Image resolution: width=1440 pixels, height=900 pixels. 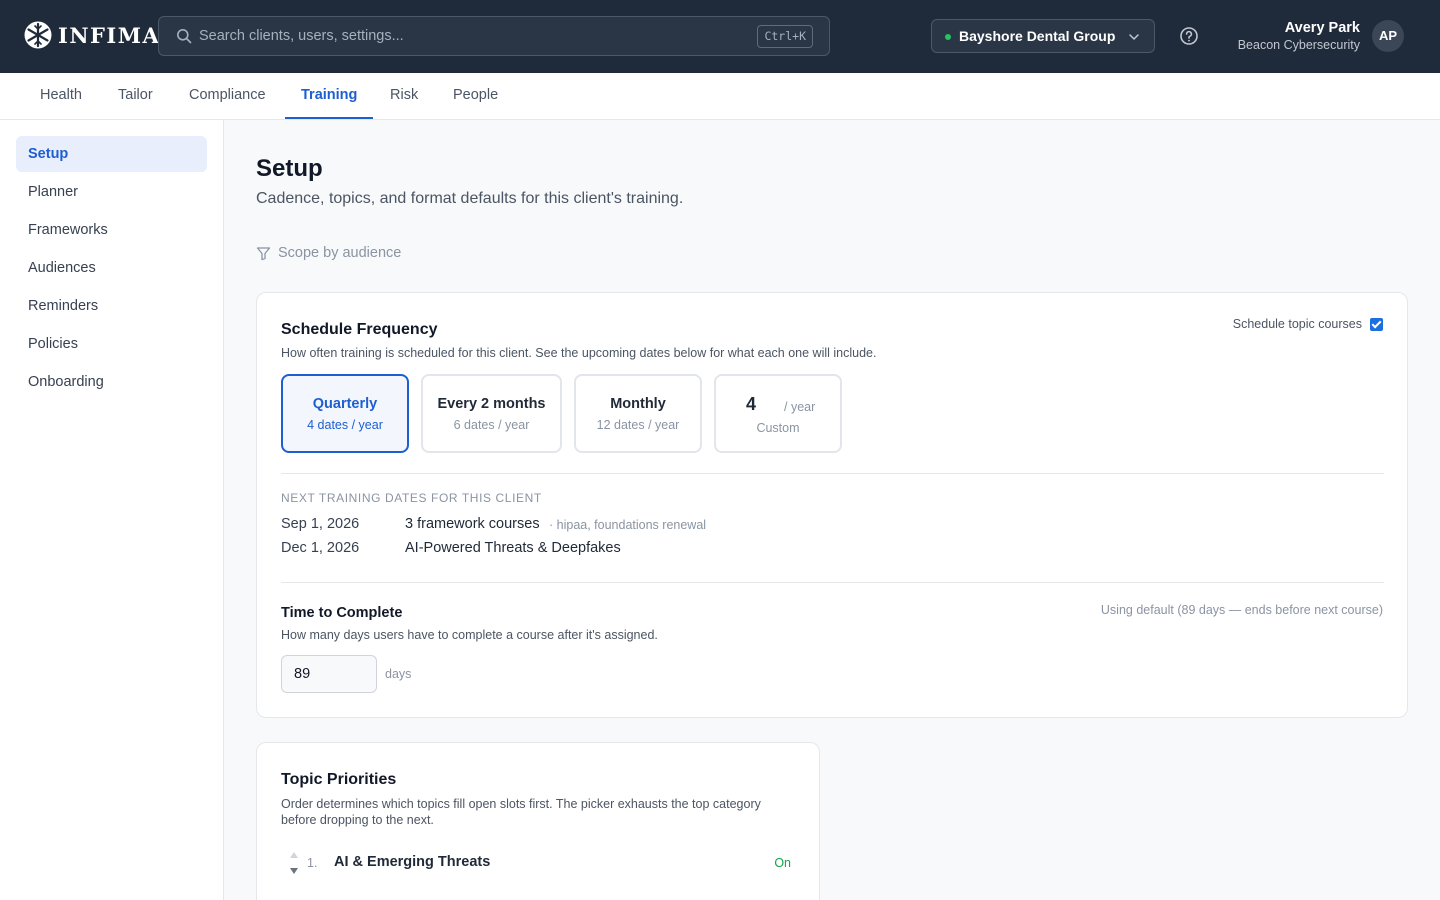 I want to click on frequency-option-quarterly: Quarterly 4 dates / year, so click(x=345, y=413).